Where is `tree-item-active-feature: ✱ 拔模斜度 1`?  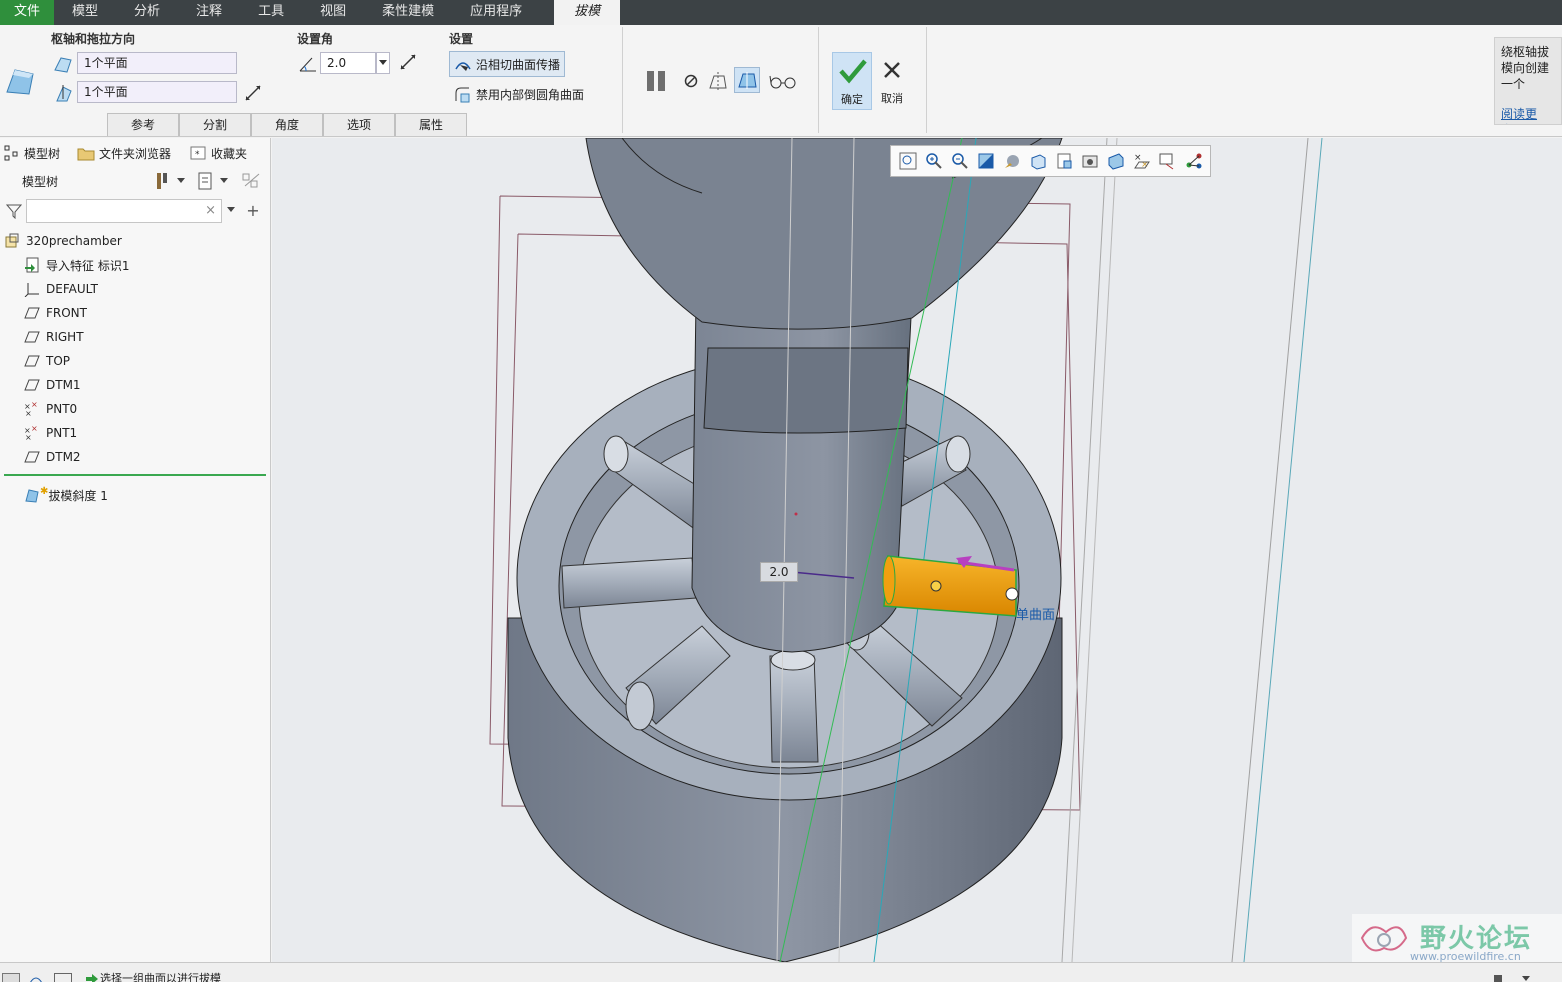 tree-item-active-feature: ✱ 拔模斜度 1 is located at coordinates (66, 495).